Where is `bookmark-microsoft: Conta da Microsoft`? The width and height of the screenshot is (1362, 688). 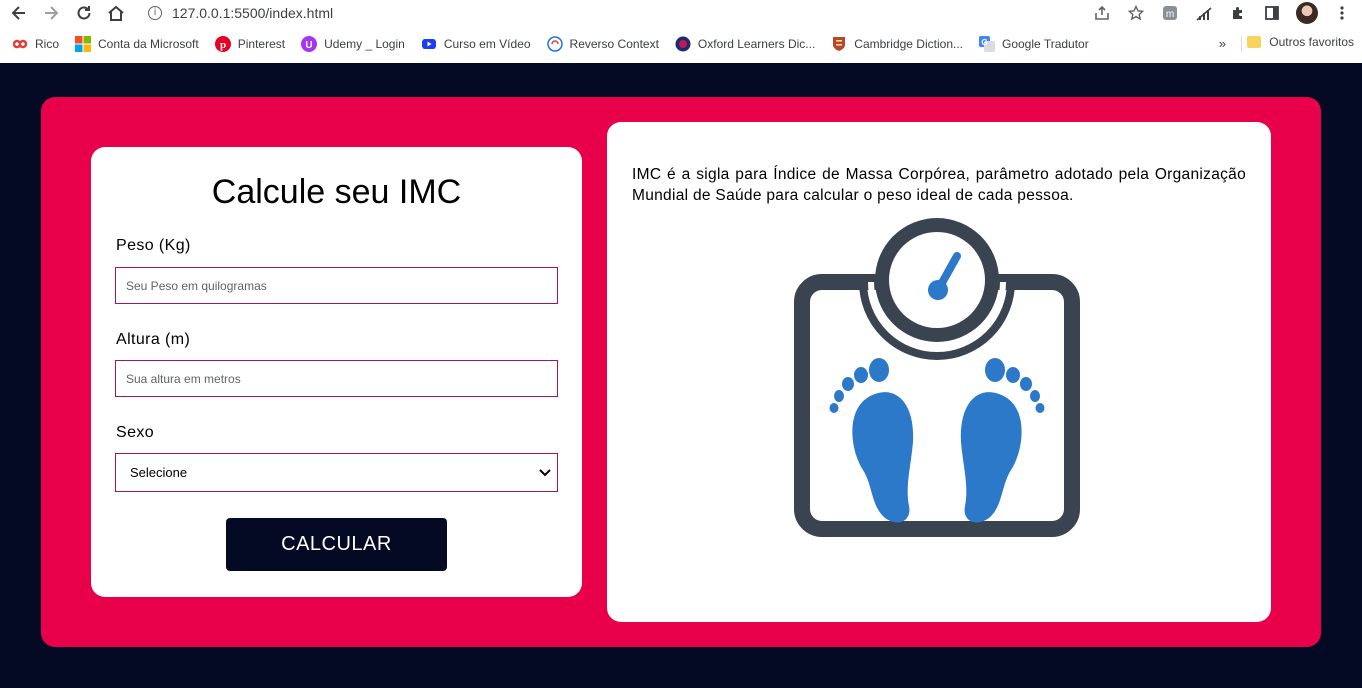 bookmark-microsoft: Conta da Microsoft is located at coordinates (137, 44).